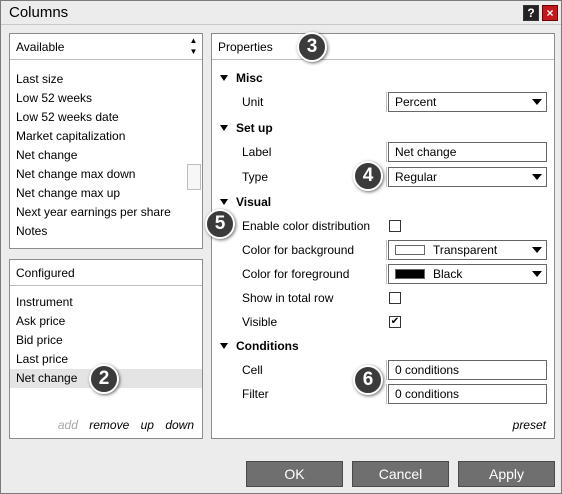 This screenshot has width=562, height=494. I want to click on background-color-dropdown: Transparent, so click(467, 250).